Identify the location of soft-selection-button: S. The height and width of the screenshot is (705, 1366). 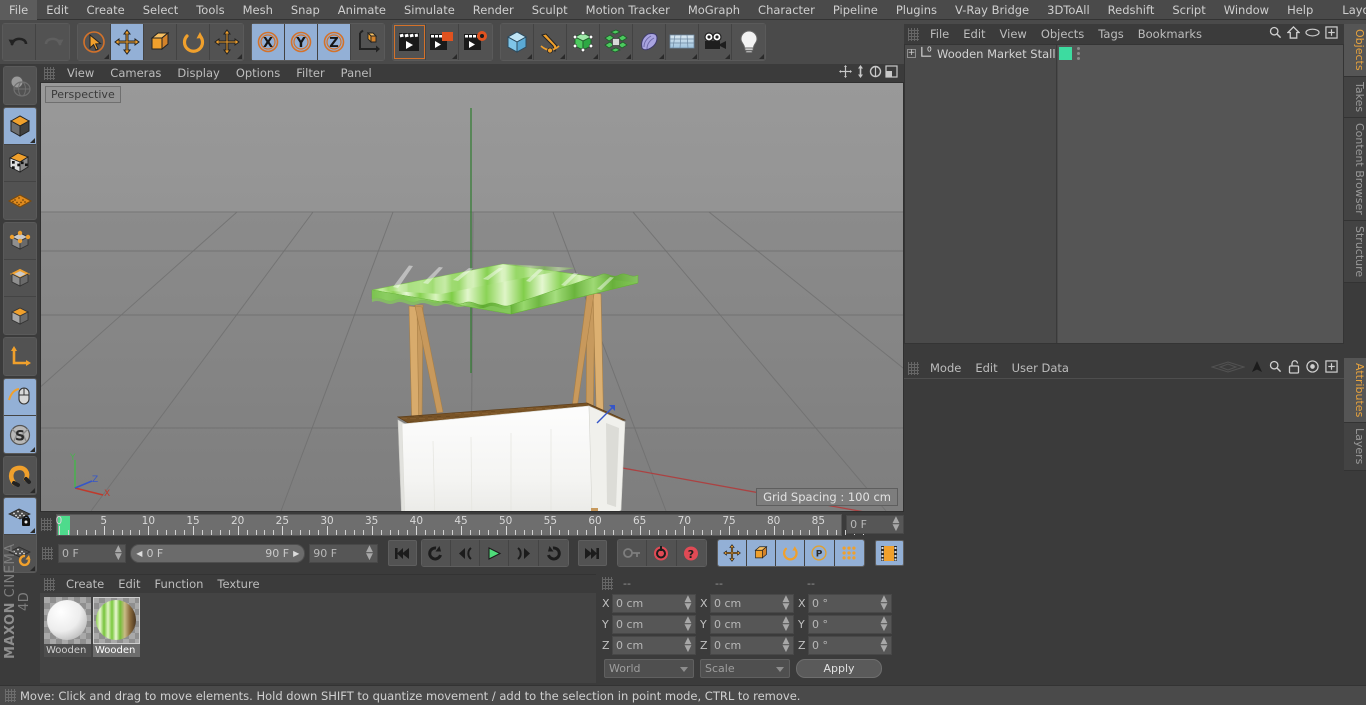
(20, 434).